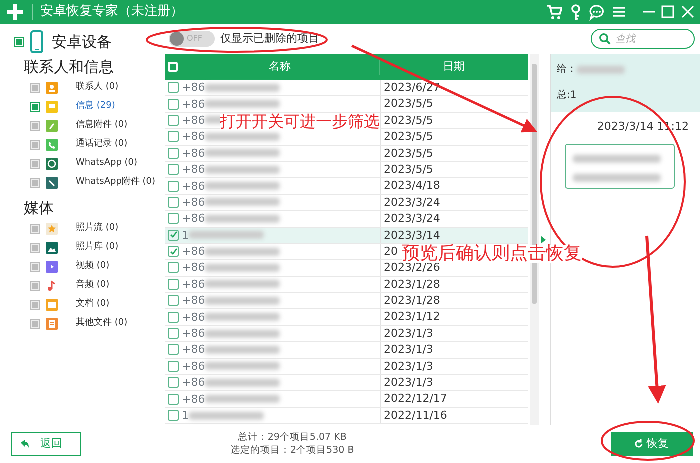  Describe the element at coordinates (280, 66) in the screenshot. I see `column-header: 名称` at that location.